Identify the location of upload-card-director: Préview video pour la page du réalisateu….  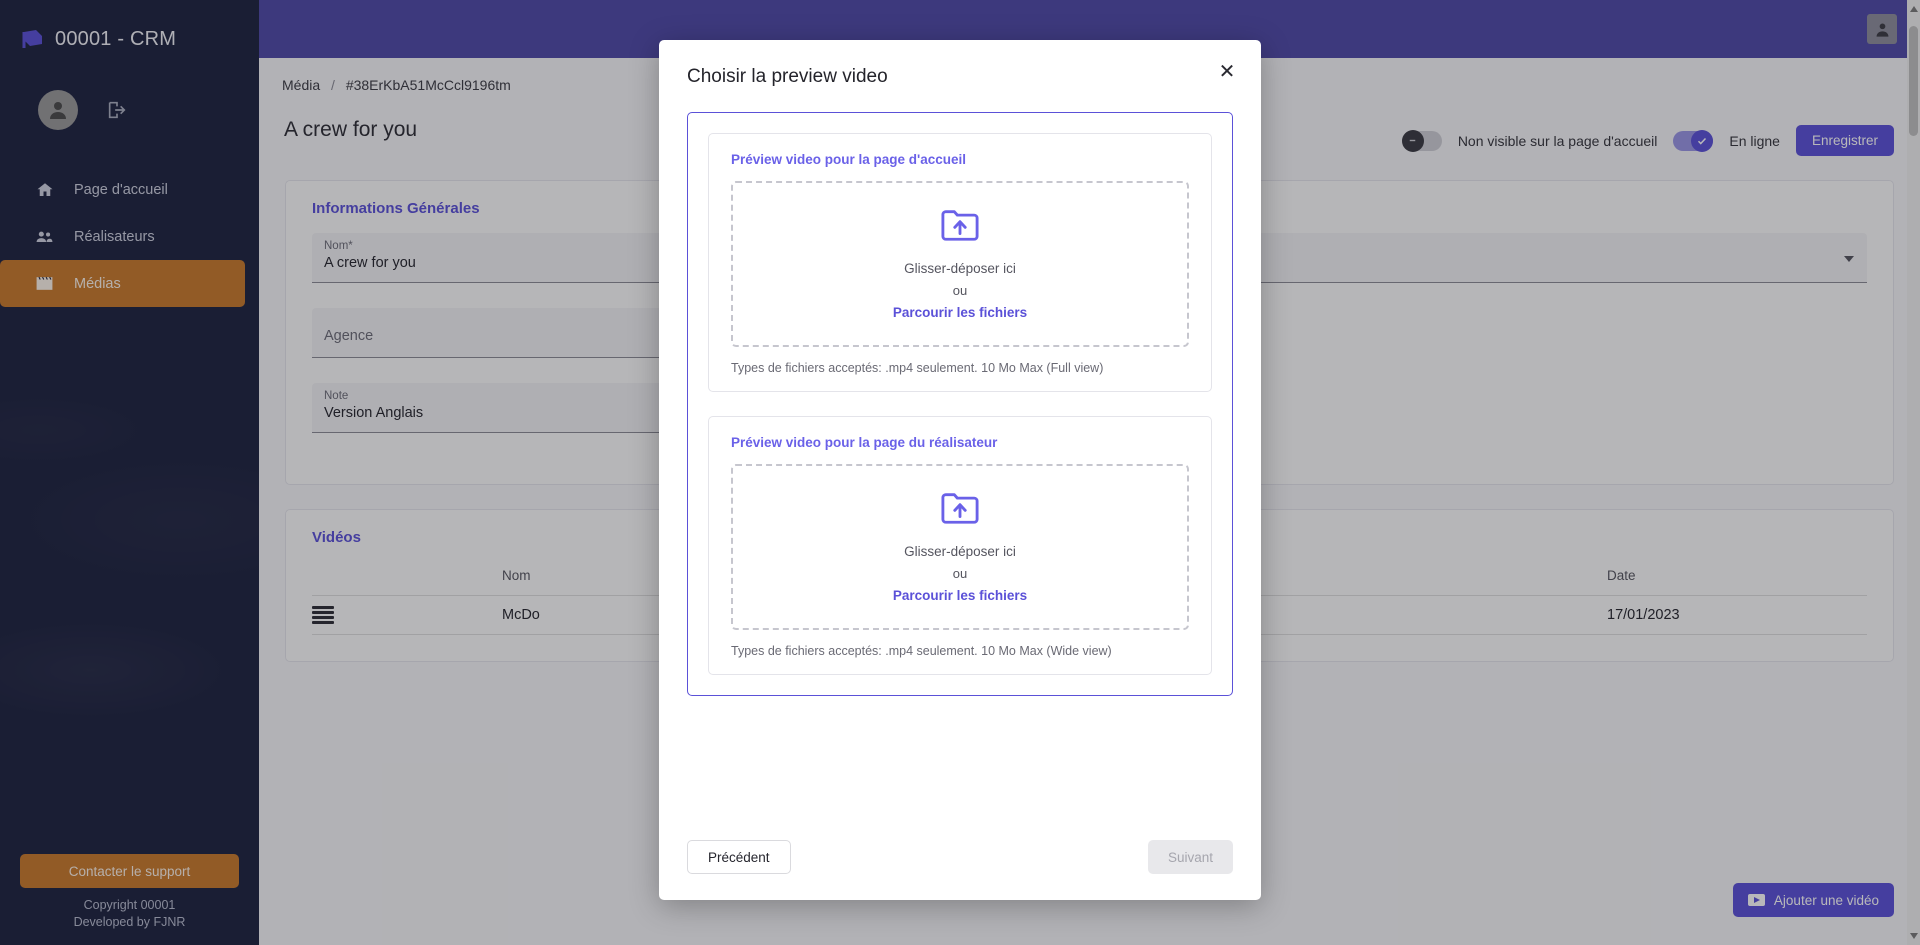
(960, 545).